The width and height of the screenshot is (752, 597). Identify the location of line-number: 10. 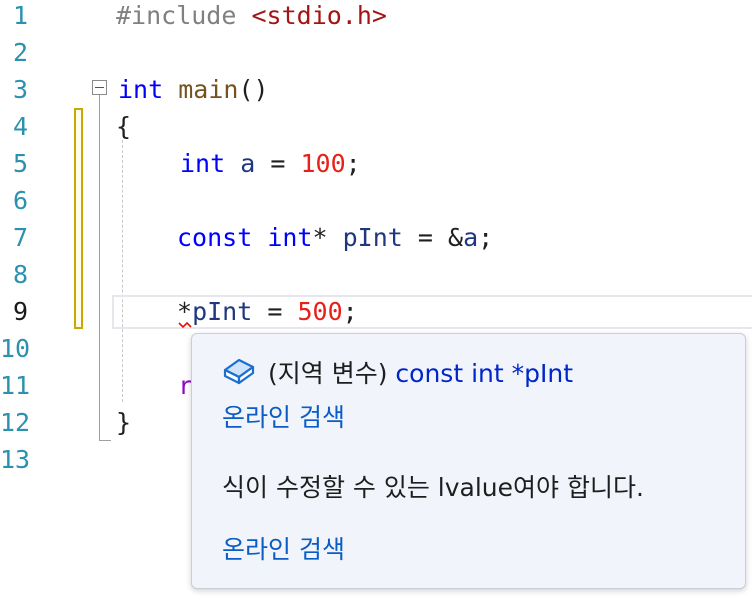
(15, 348).